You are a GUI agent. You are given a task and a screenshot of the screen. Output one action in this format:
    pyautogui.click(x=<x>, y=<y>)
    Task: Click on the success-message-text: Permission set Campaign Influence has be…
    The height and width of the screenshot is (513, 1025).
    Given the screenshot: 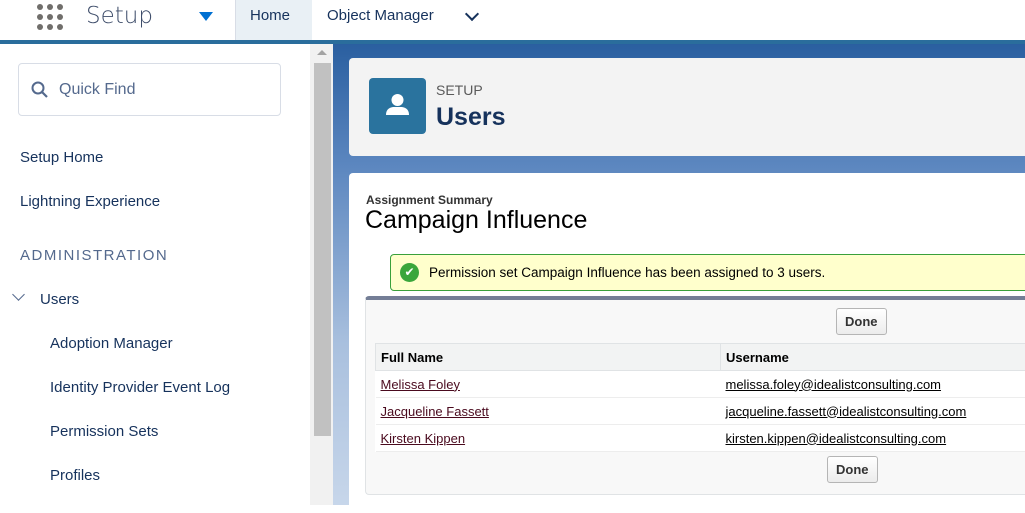 What is the action you would take?
    pyautogui.click(x=627, y=272)
    